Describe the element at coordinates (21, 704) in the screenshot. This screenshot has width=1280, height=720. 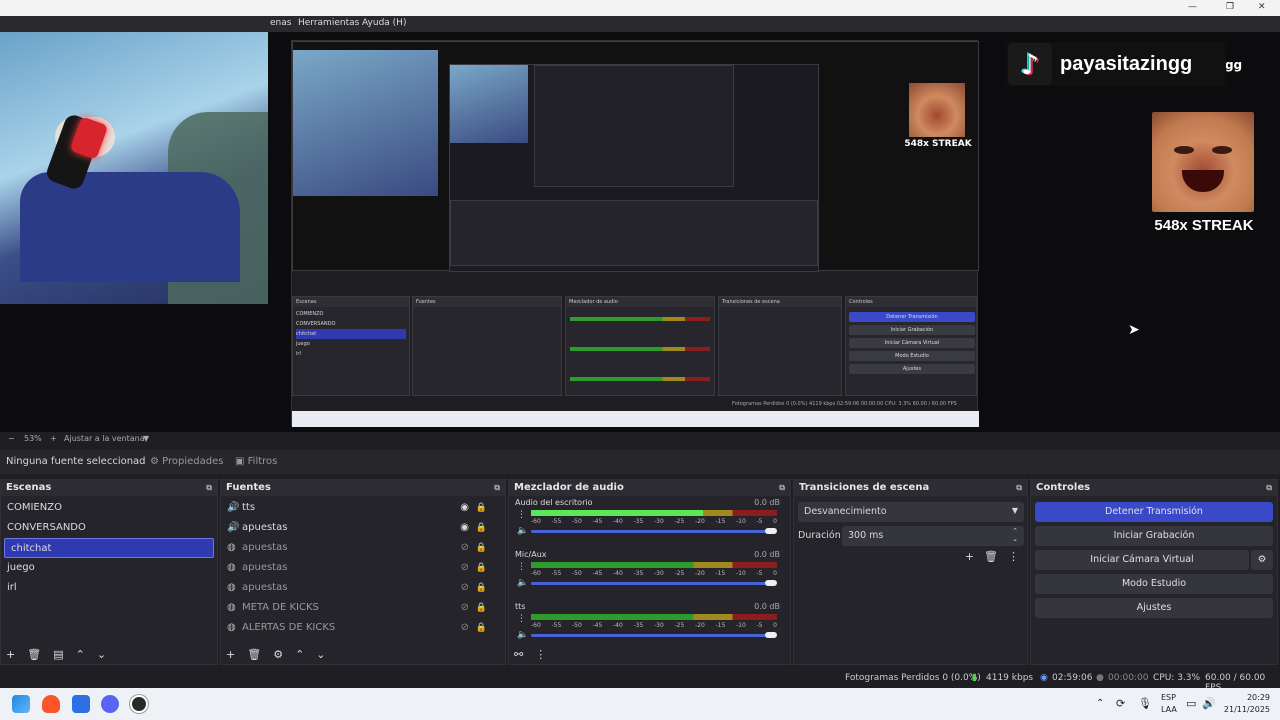
I see `windows-start-icon` at that location.